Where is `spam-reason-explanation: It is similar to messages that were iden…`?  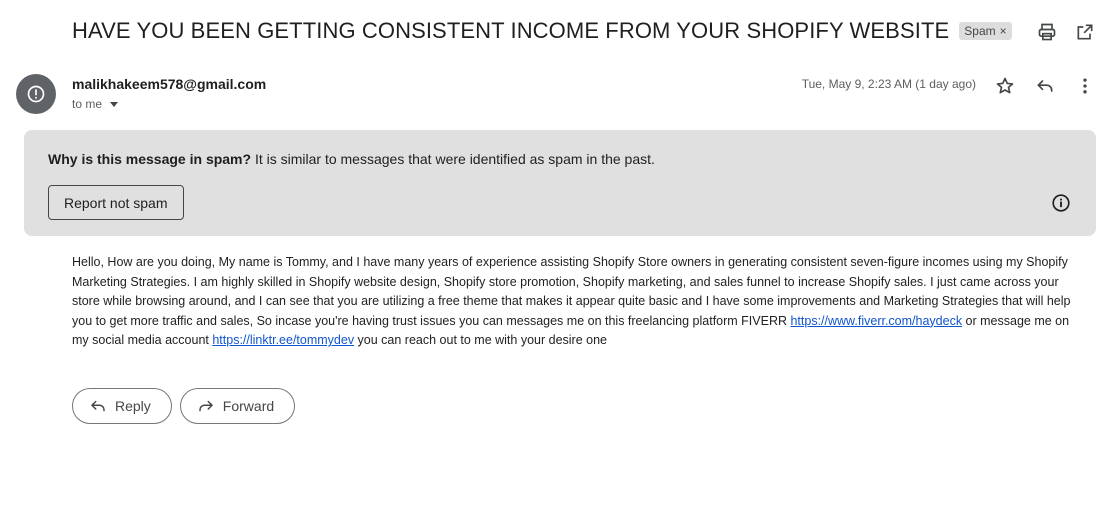 spam-reason-explanation: It is similar to messages that were iden… is located at coordinates (453, 159).